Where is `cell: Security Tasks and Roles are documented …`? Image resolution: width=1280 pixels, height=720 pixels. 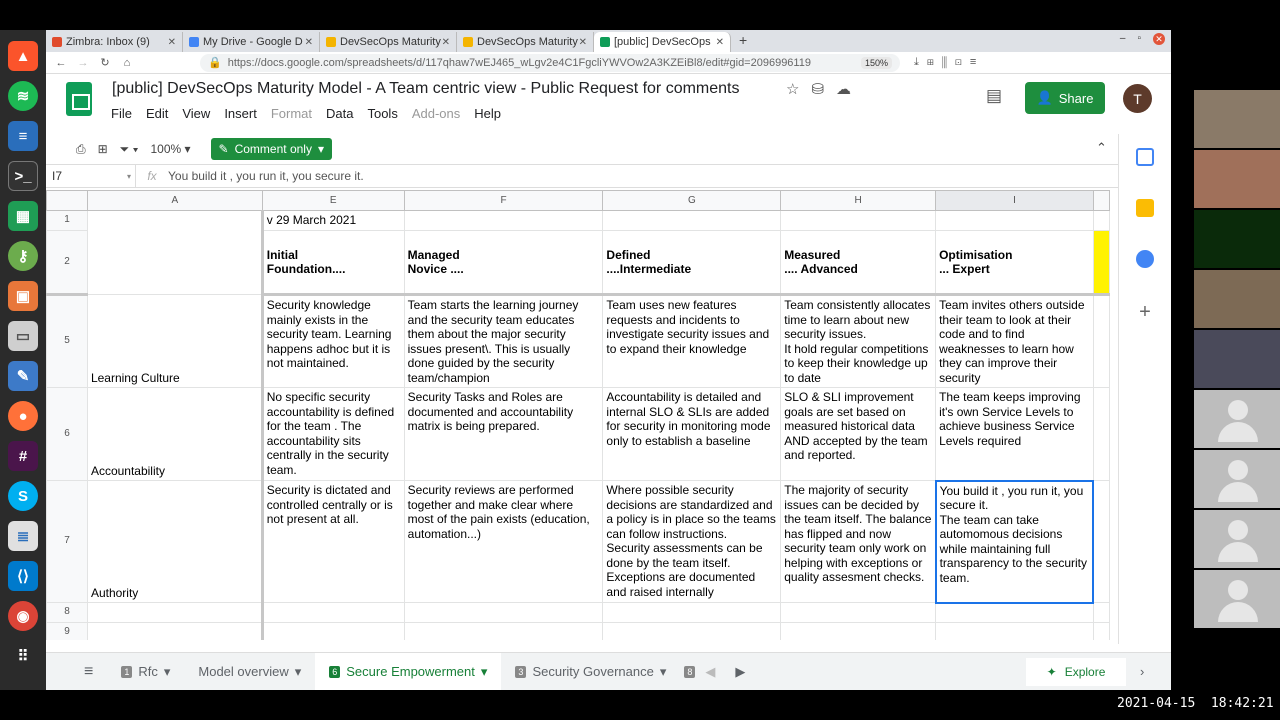 cell: Security Tasks and Roles are documented … is located at coordinates (503, 434).